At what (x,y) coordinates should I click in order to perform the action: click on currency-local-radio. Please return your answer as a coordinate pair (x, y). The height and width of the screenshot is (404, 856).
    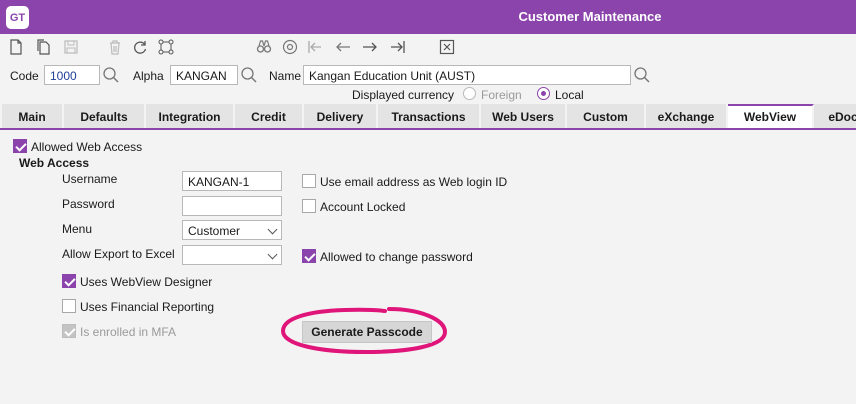
    Looking at the image, I should click on (543, 93).